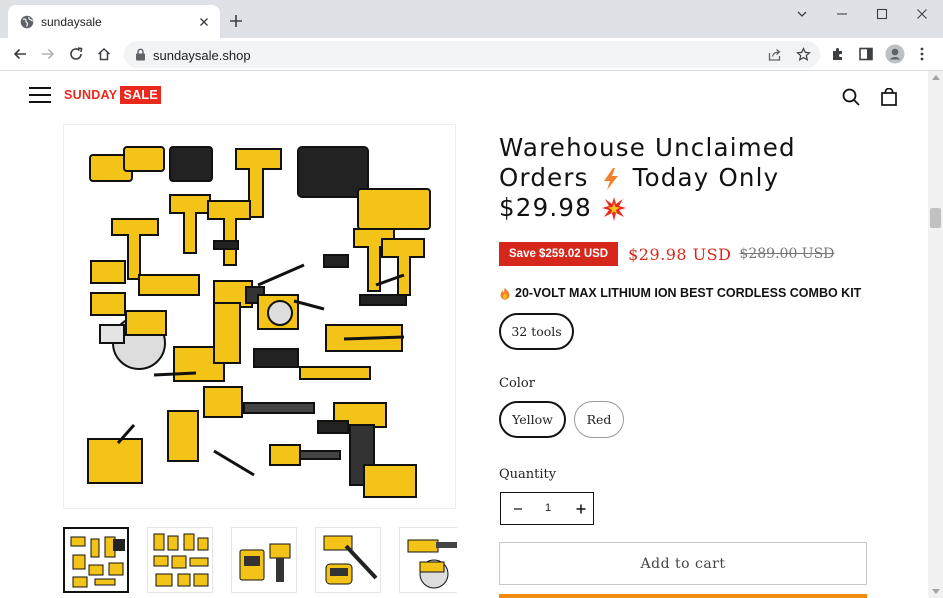 The height and width of the screenshot is (598, 943). I want to click on thumbnail-strip, so click(260, 560).